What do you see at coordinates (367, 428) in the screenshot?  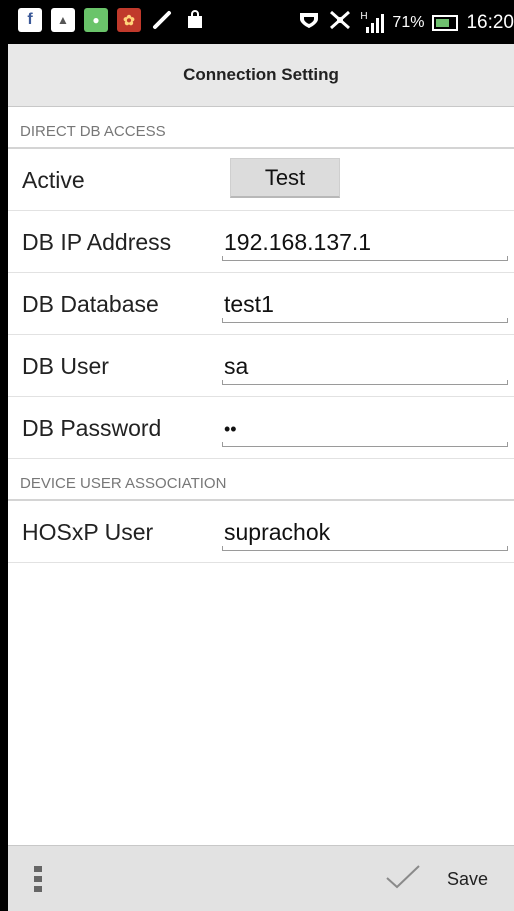 I see `db-password-field: ••` at bounding box center [367, 428].